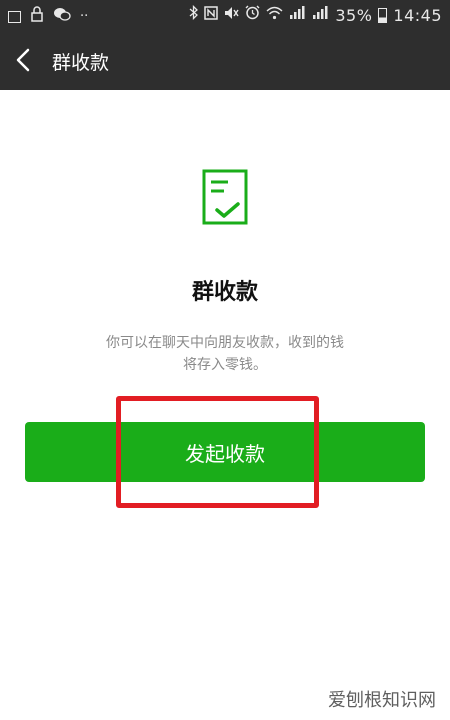  I want to click on clock: 14:45, so click(417, 15).